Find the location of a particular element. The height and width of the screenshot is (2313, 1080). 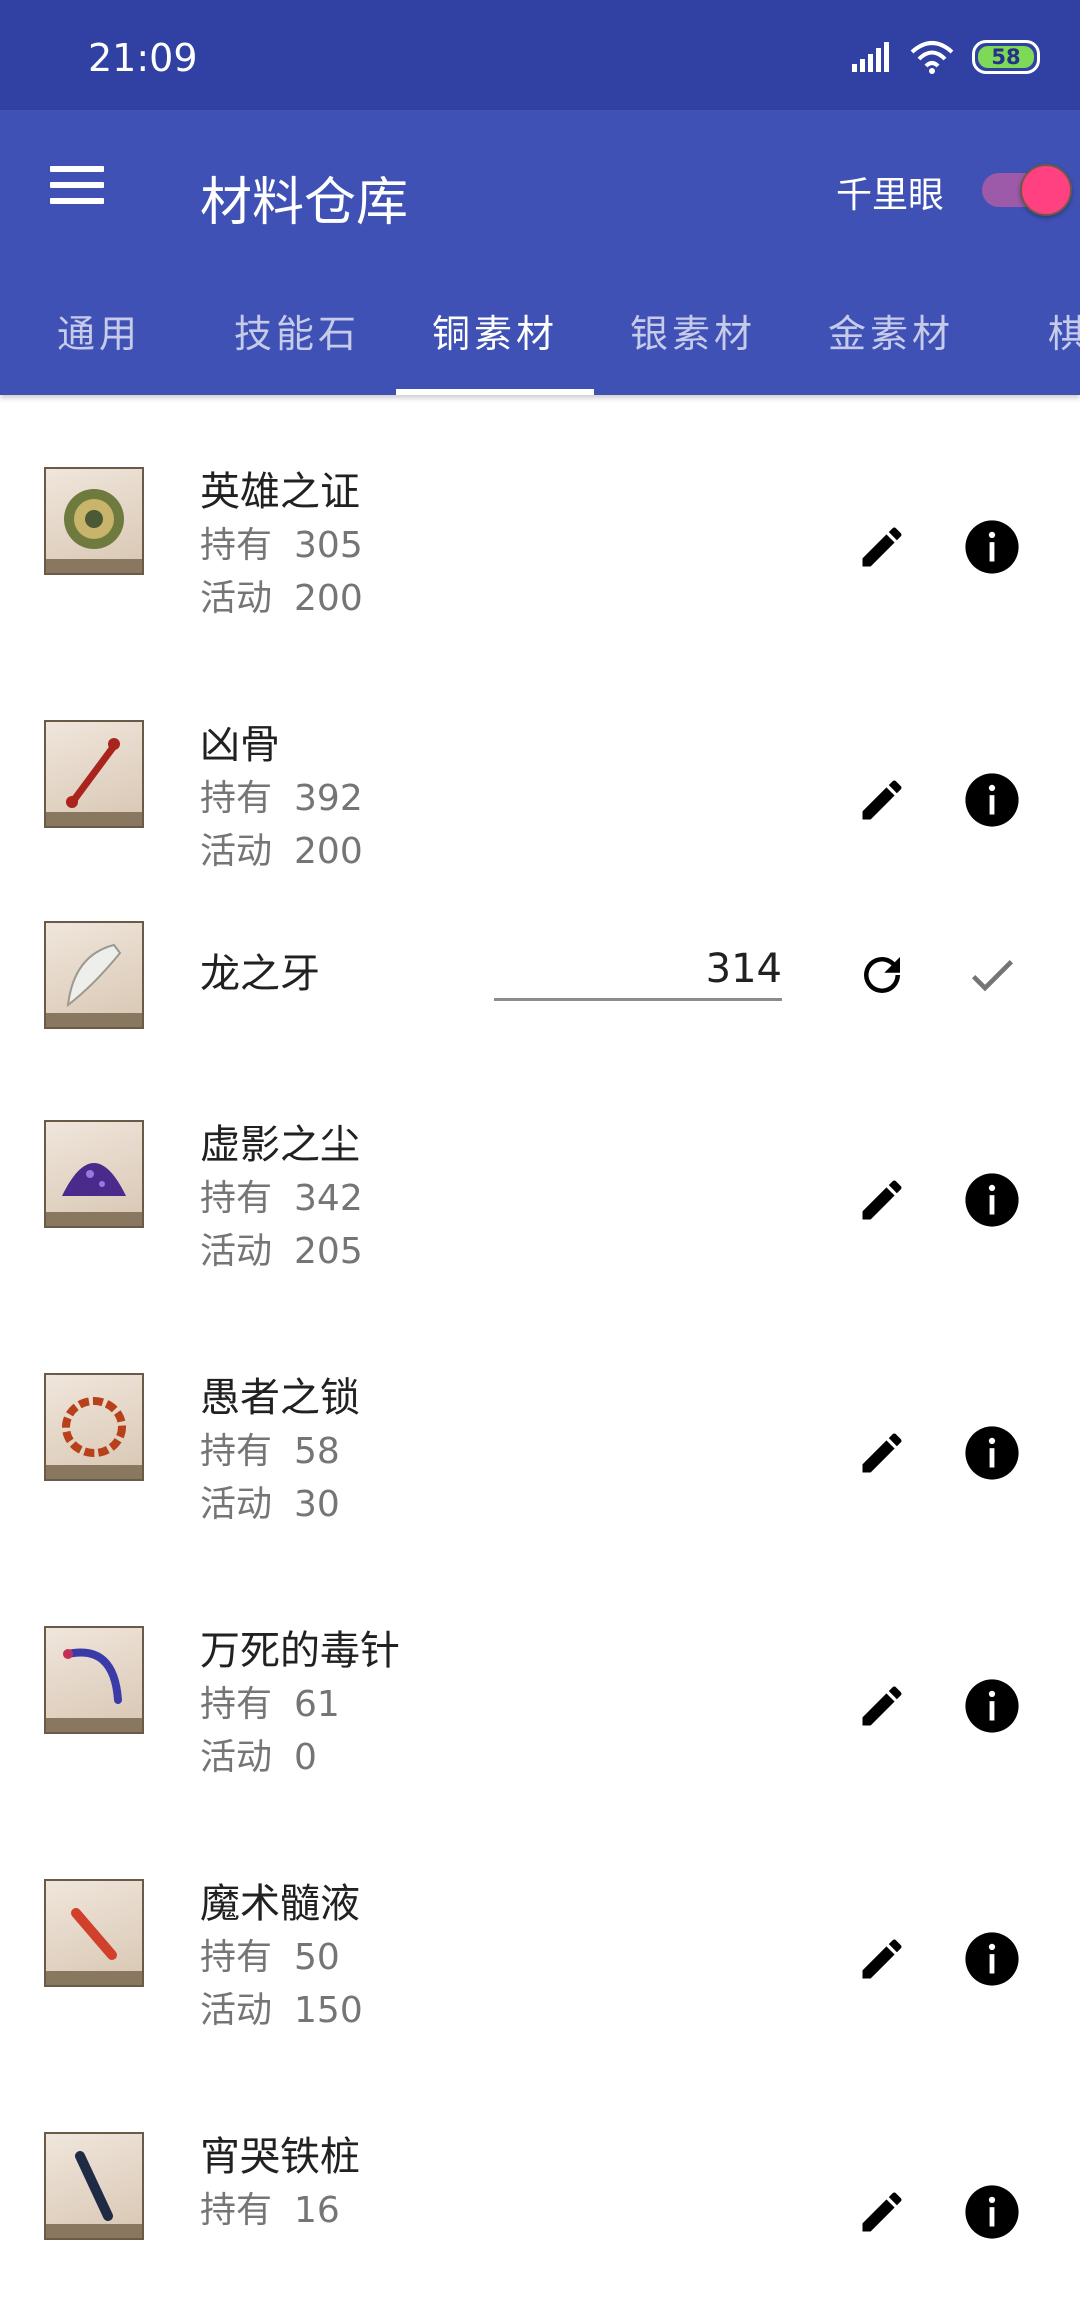

tab-skill-gems: 技能石 is located at coordinates (297, 330).